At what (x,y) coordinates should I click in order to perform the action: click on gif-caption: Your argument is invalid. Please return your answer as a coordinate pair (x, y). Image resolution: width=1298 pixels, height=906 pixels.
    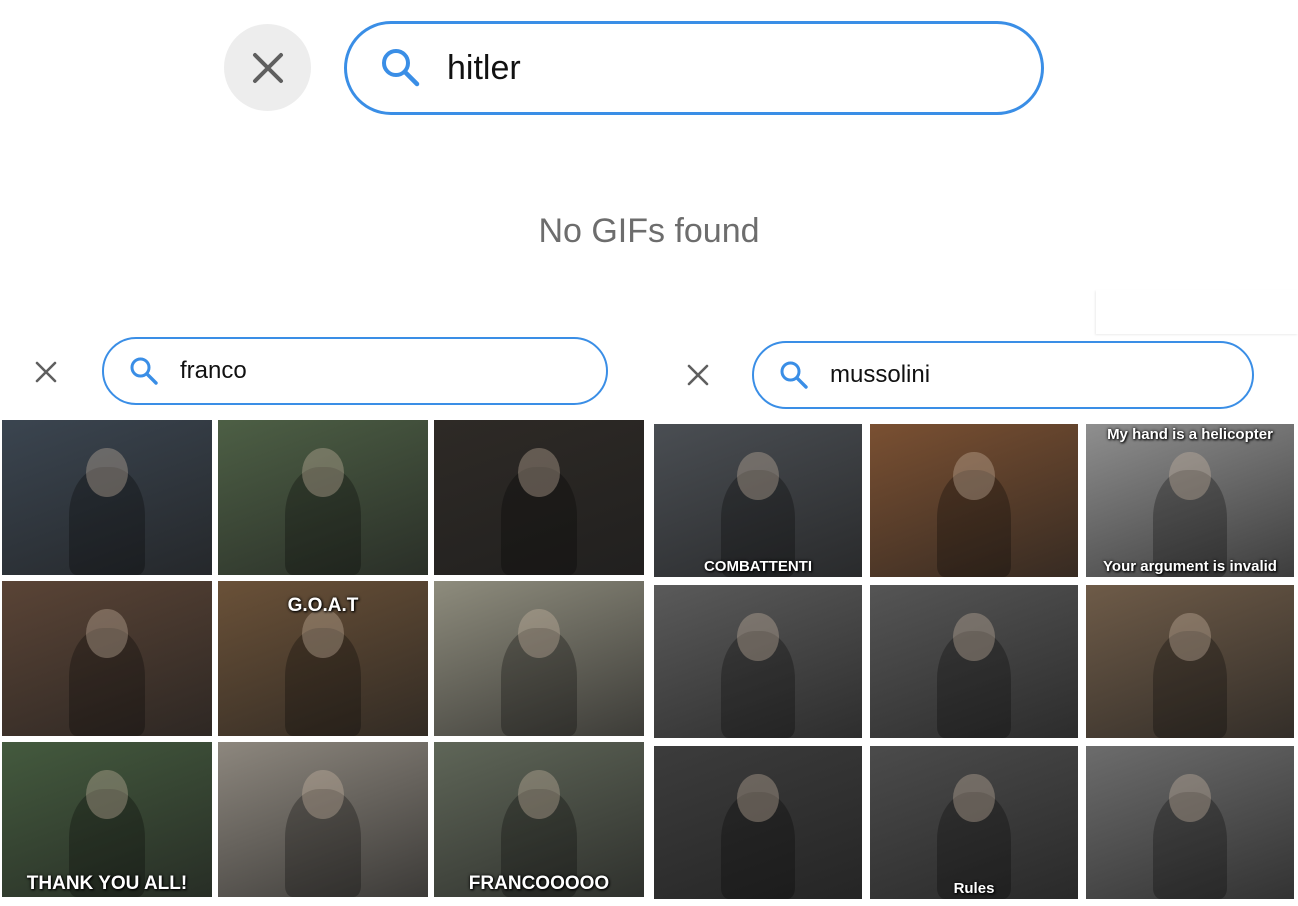
    Looking at the image, I should click on (1190, 566).